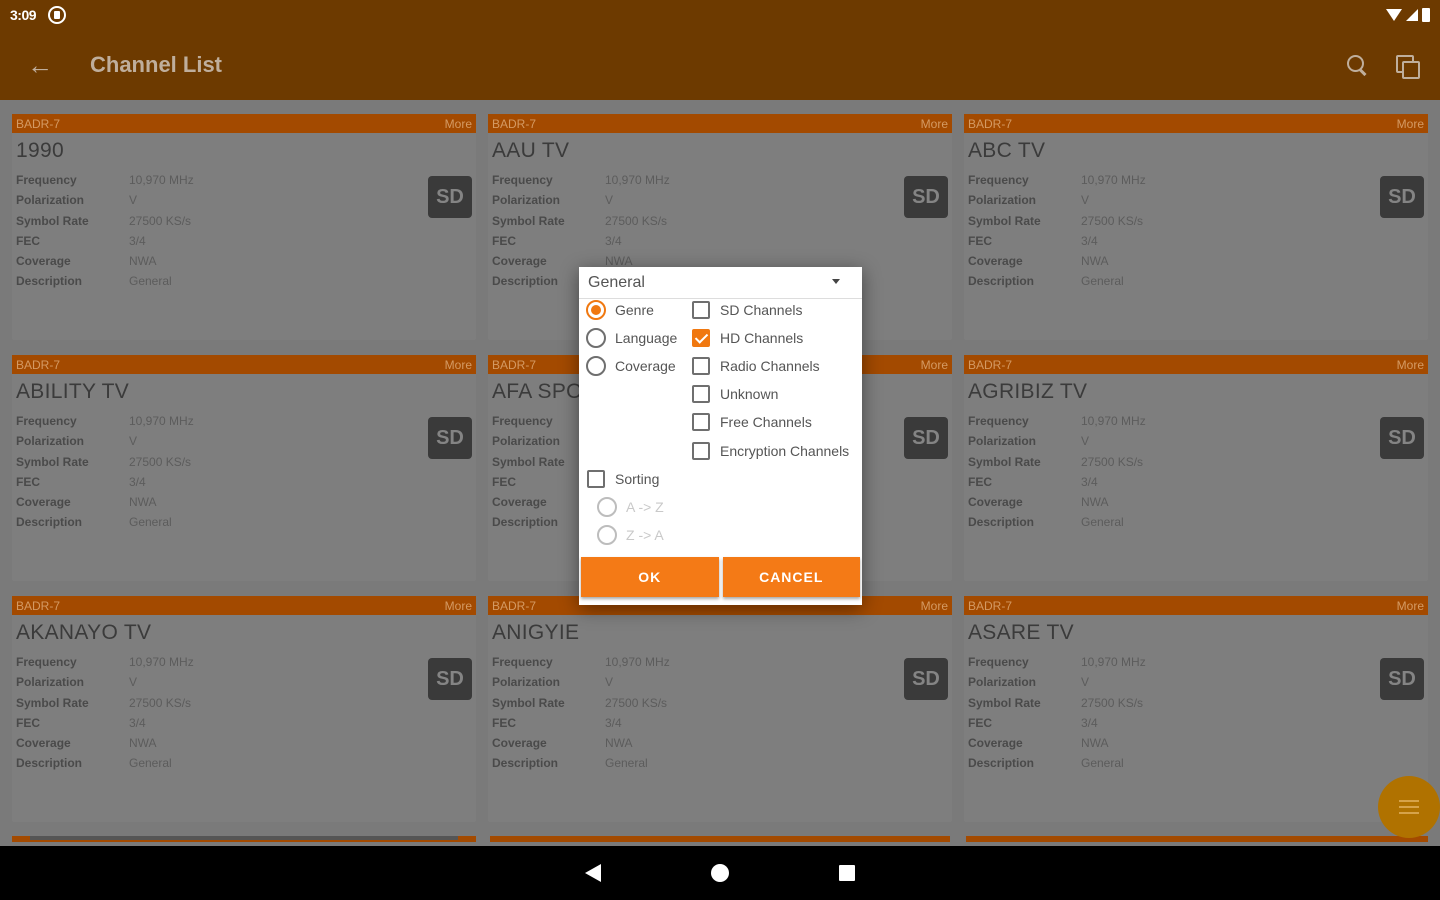  Describe the element at coordinates (747, 338) in the screenshot. I see `checkbox-hd-channels: HD Channels` at that location.